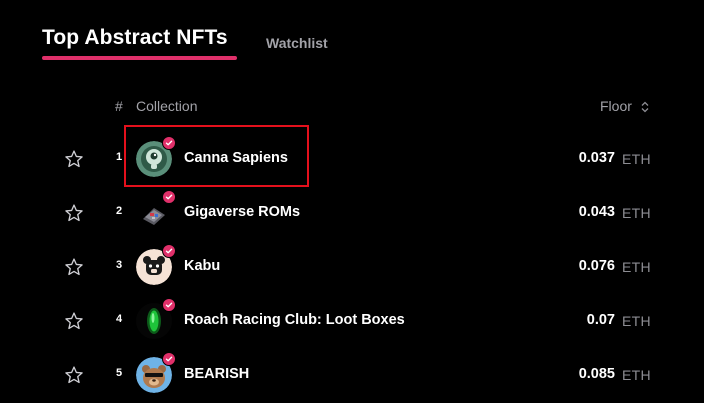 The height and width of the screenshot is (403, 704). Describe the element at coordinates (645, 107) in the screenshot. I see `sort-icon` at that location.